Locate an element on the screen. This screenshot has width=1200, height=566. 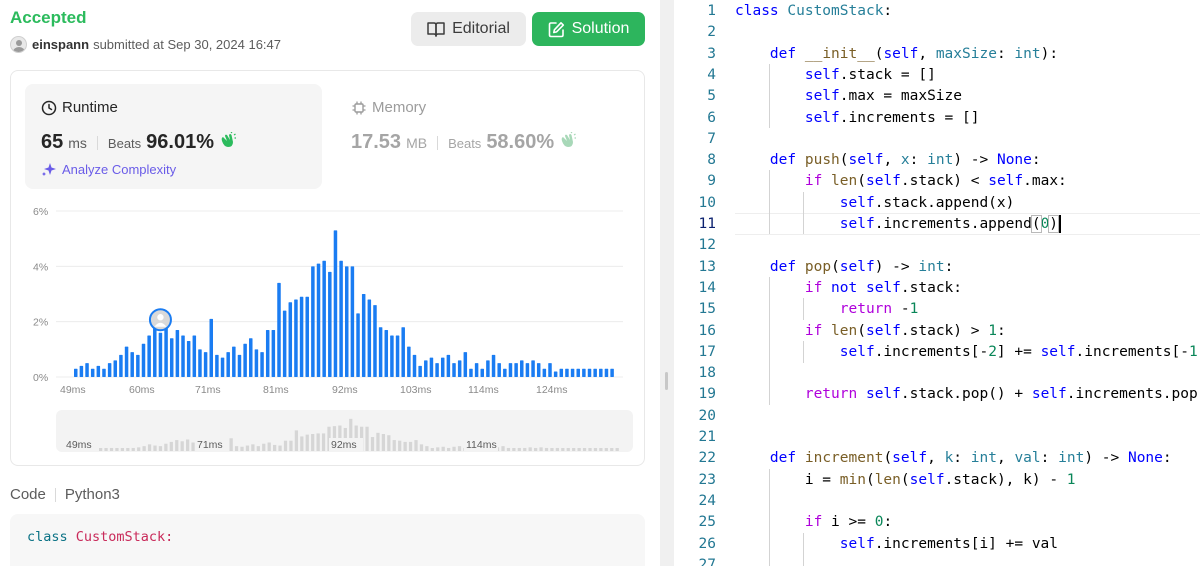
code-line: 21 is located at coordinates (937, 437).